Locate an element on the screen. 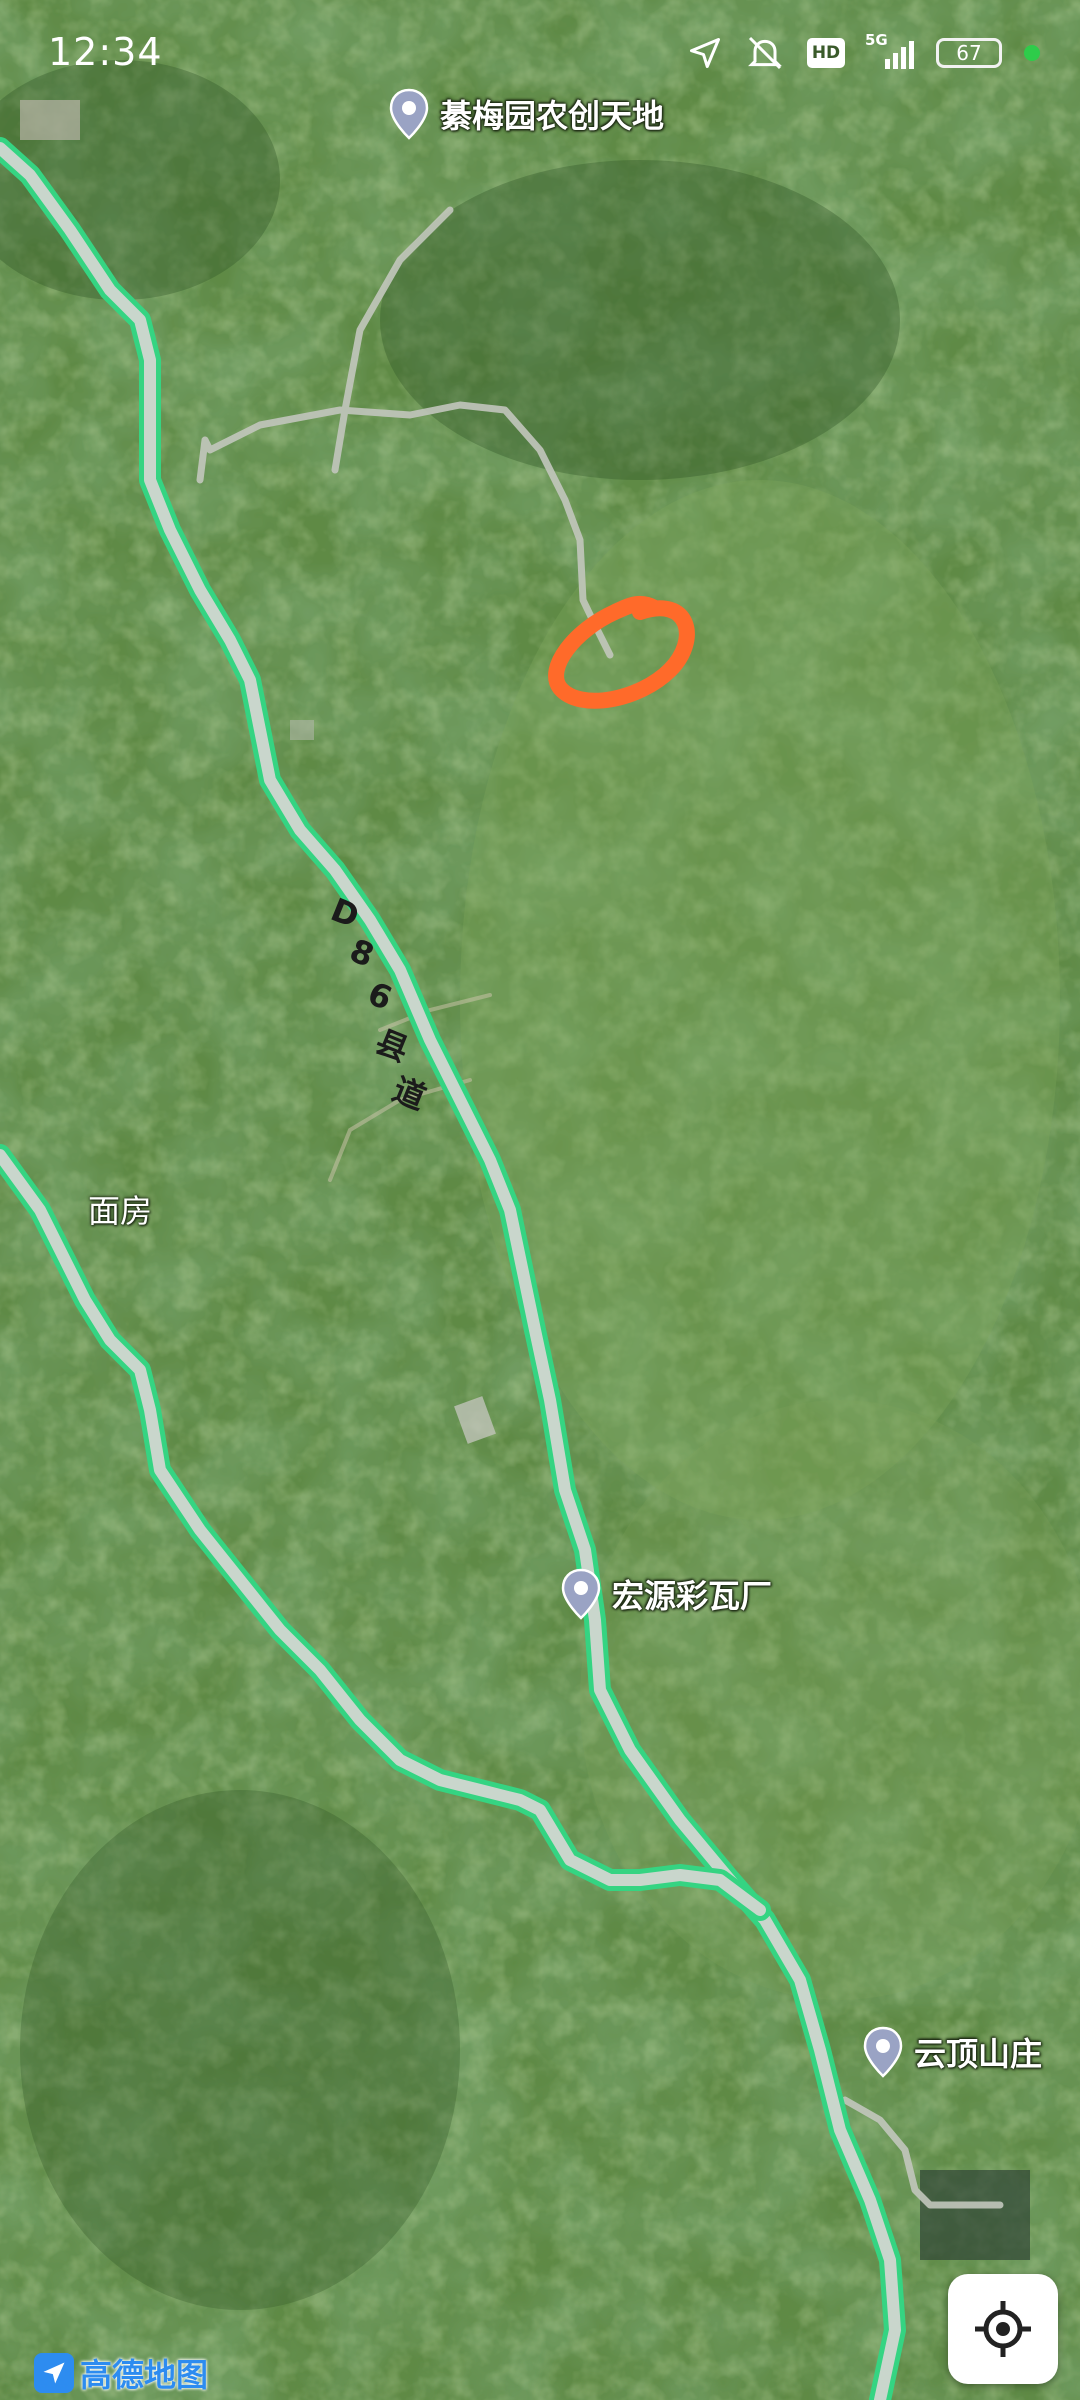  location-arrow-icon is located at coordinates (705, 53).